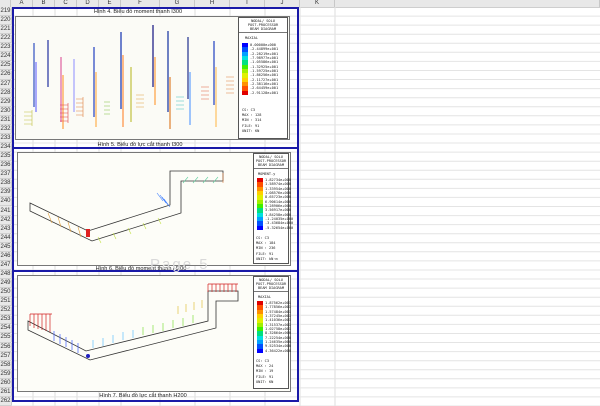 Image resolution: width=600 pixels, height=406 pixels. I want to click on select-all-corner, so click(5, 3).